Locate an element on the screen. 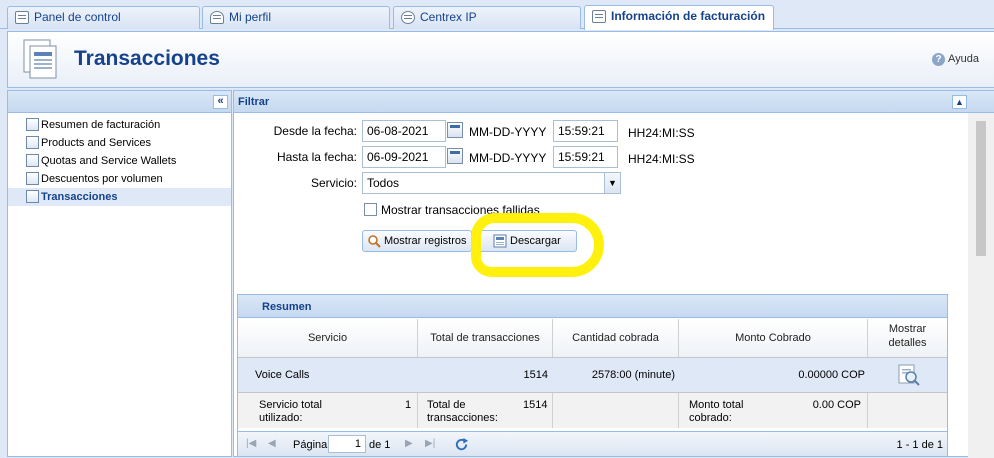 Image resolution: width=994 pixels, height=458 pixels. sidebar-item-quotas-wallets: Quotas and Service Wallets is located at coordinates (119, 161).